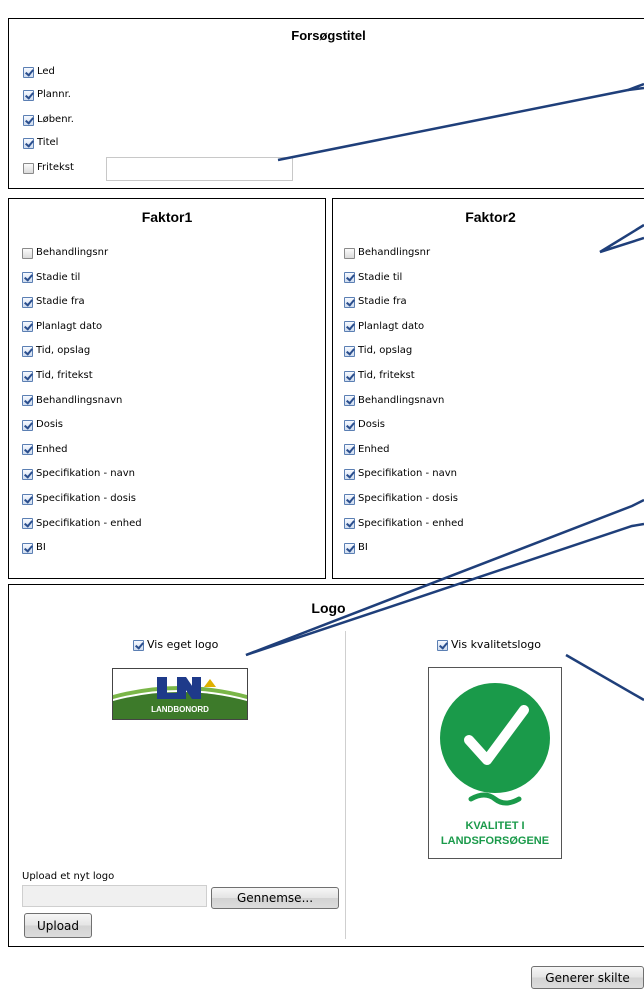 The height and width of the screenshot is (989, 644). What do you see at coordinates (60, 302) in the screenshot?
I see `factor1-option-stadie-fra-label: Stadie fra` at bounding box center [60, 302].